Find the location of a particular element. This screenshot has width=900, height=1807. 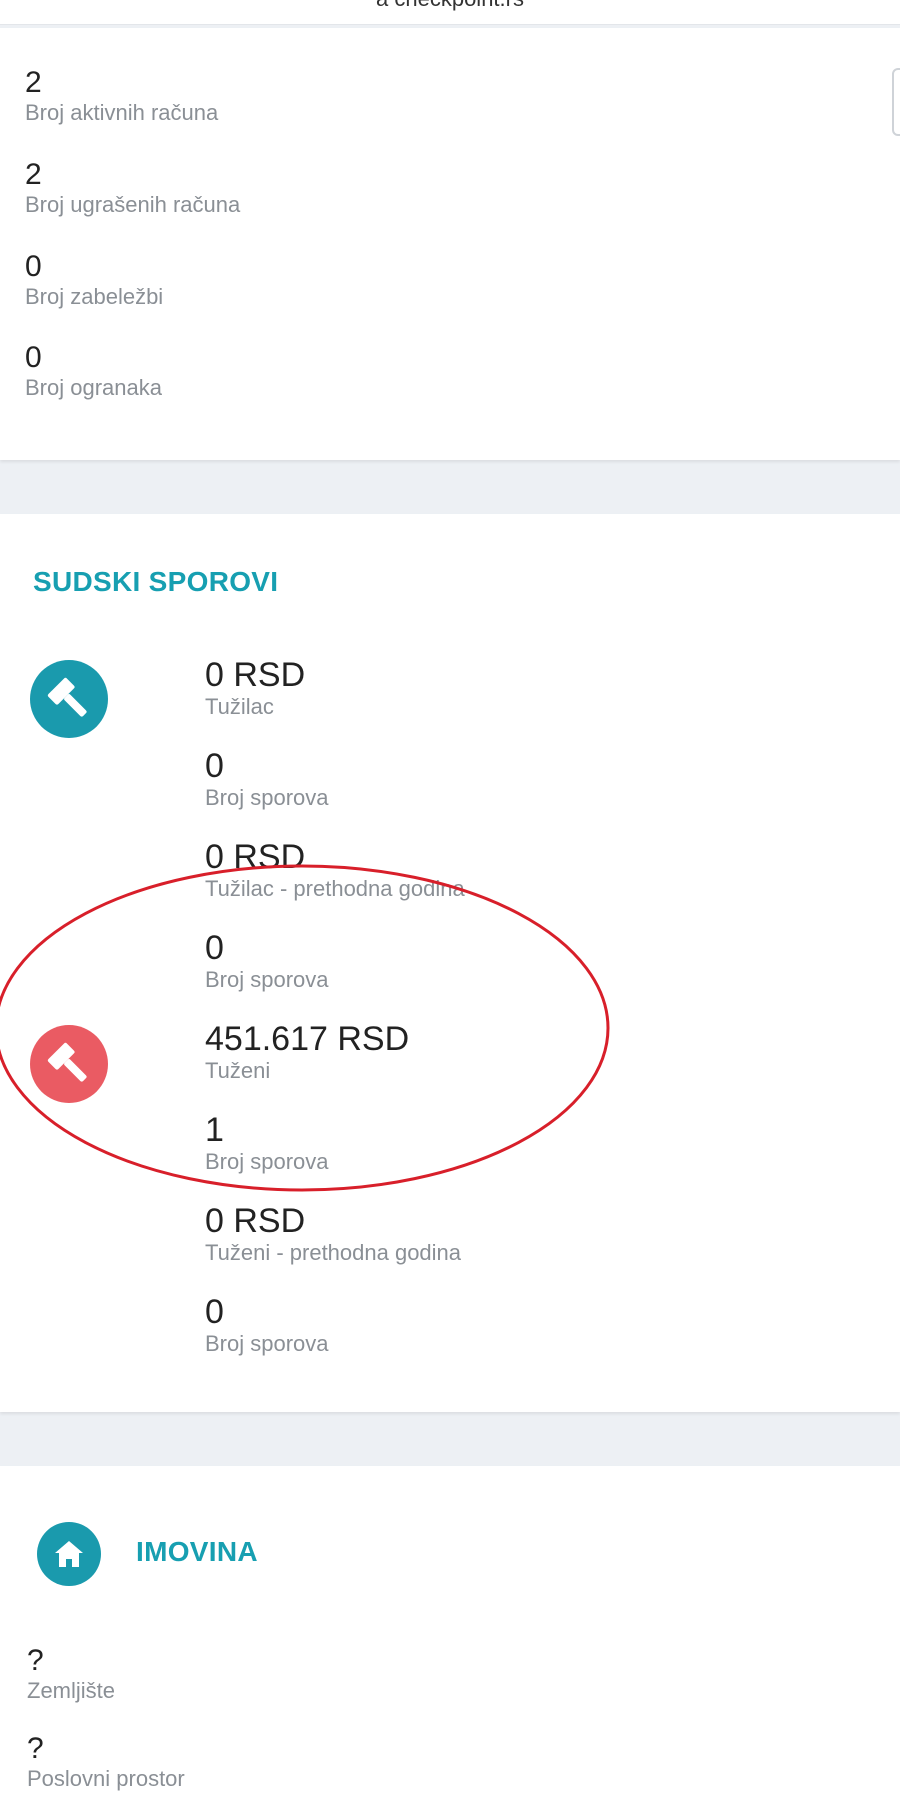

section-title: IMOVINA is located at coordinates (197, 1551).